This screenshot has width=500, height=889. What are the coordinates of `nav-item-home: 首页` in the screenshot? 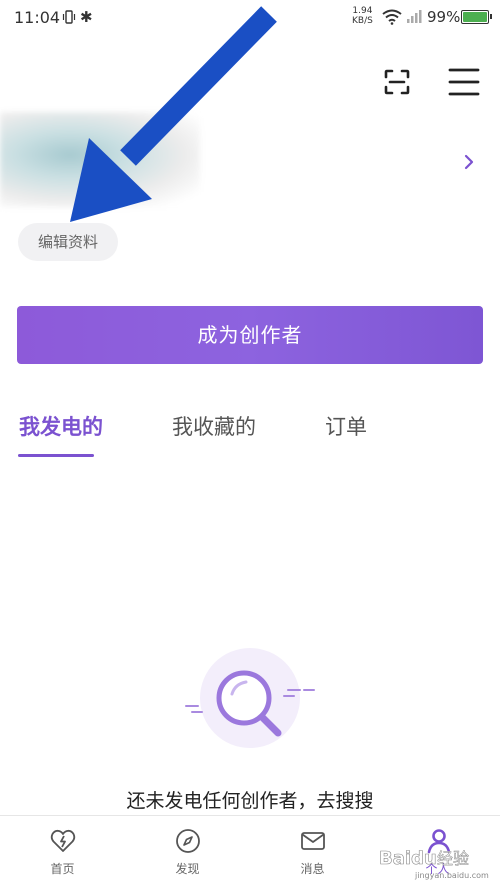 It's located at (62, 852).